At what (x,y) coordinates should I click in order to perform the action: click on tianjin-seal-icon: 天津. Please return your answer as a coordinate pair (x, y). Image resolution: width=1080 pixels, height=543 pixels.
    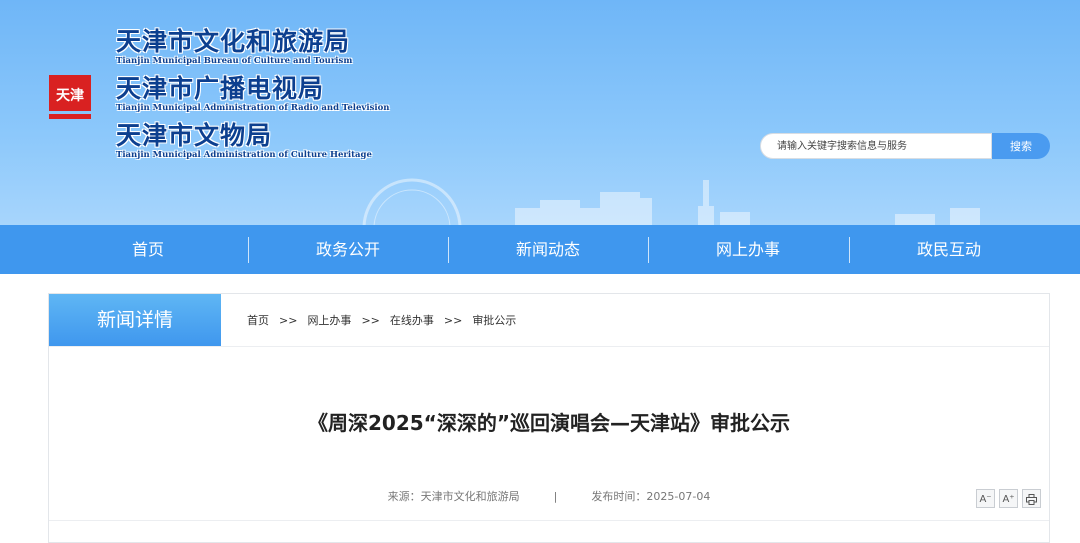
    Looking at the image, I should click on (70, 97).